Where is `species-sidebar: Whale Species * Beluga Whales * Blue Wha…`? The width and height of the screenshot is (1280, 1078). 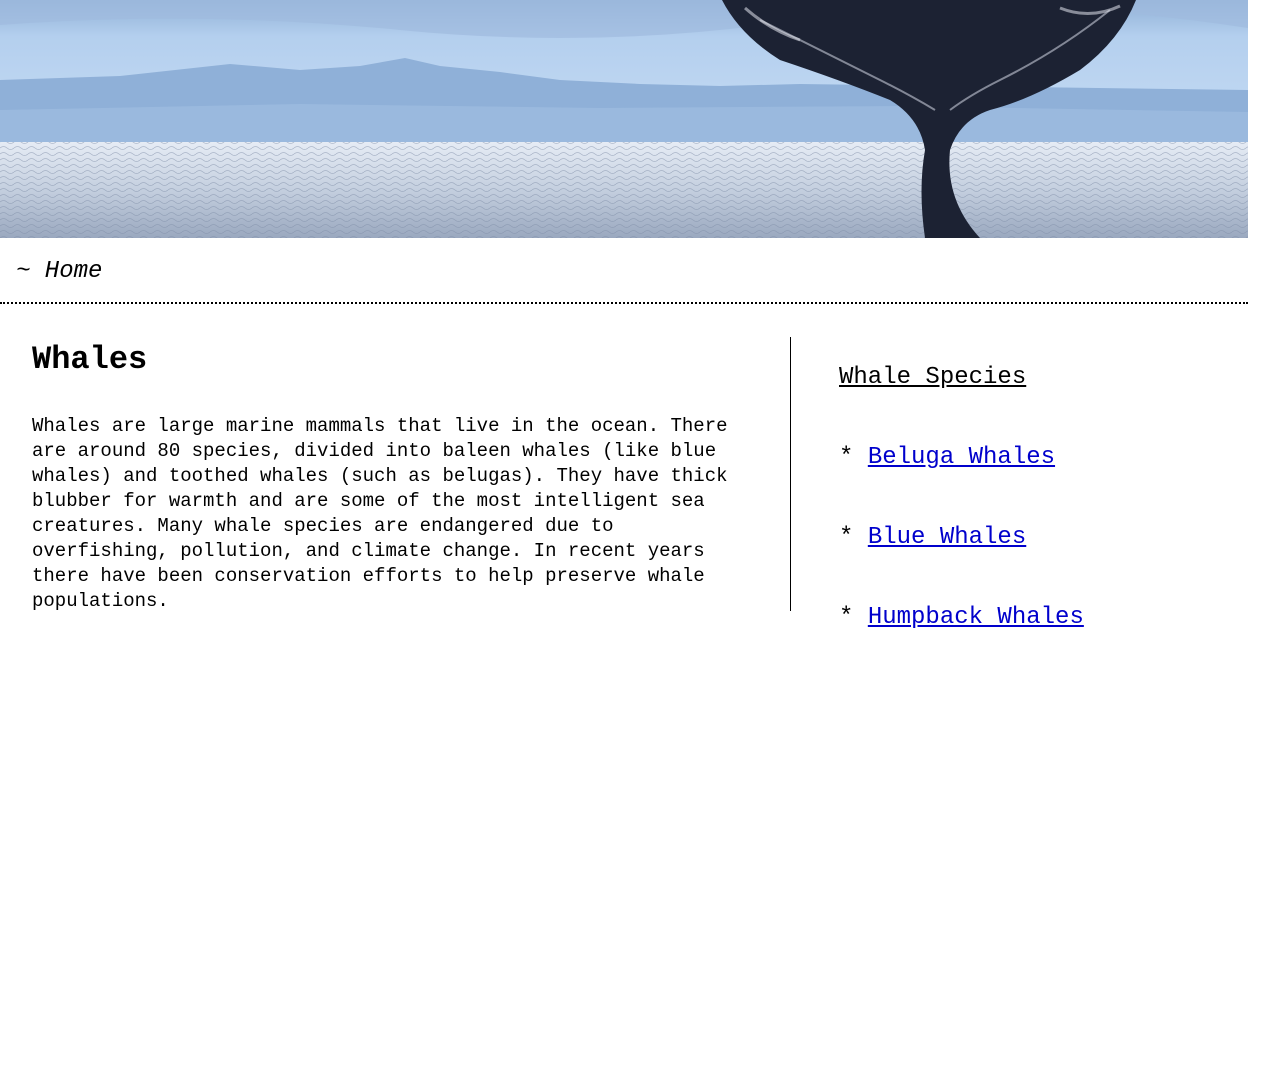
species-sidebar: Whale Species * Beluga Whales * Blue Wha… is located at coordinates (1039, 498).